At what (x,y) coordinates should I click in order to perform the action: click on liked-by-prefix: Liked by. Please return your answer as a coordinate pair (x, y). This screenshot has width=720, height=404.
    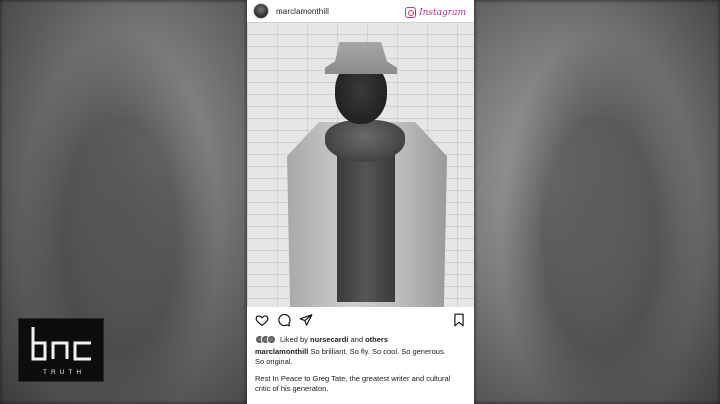
    Looking at the image, I should click on (294, 339).